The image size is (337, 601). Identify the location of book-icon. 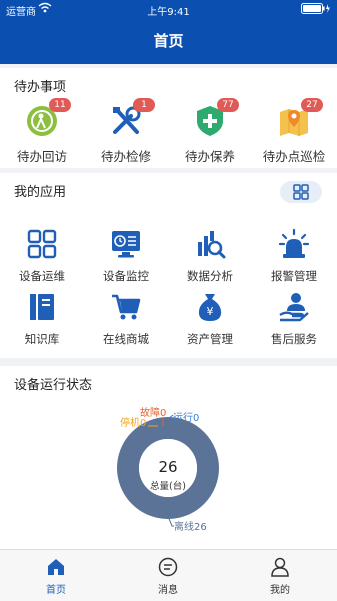
(42, 307).